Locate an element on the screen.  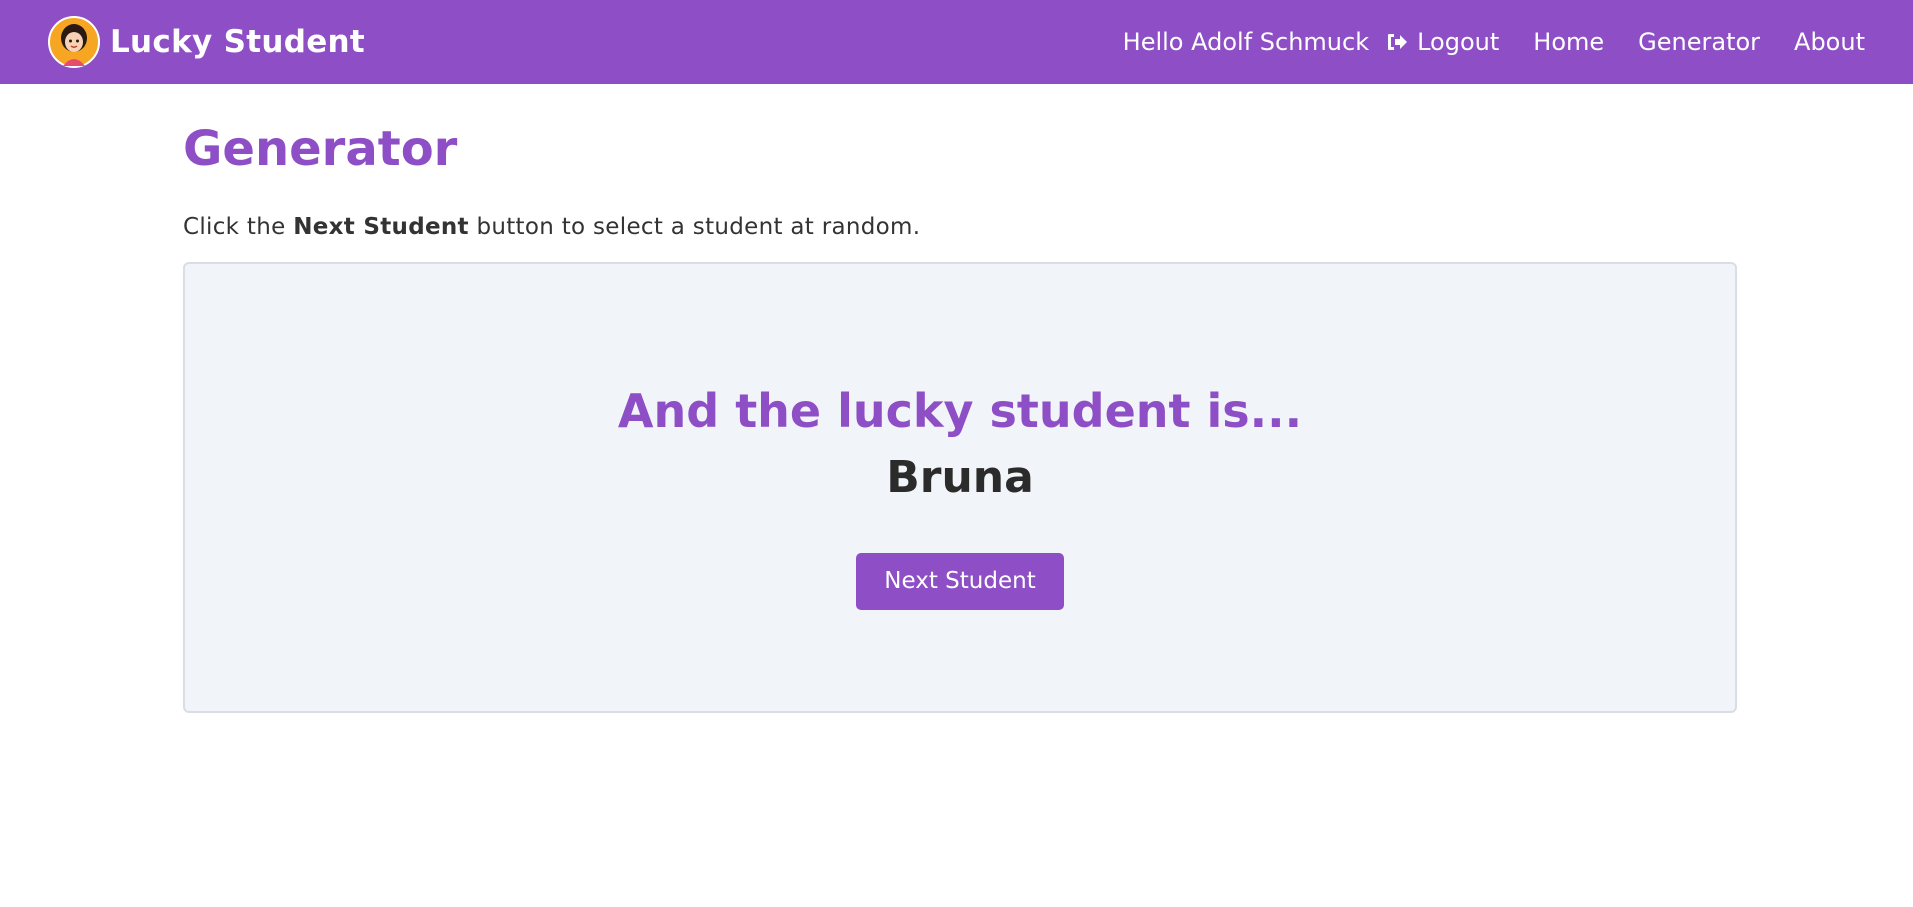
intro-bold-button-name: Next Student is located at coordinates (381, 226).